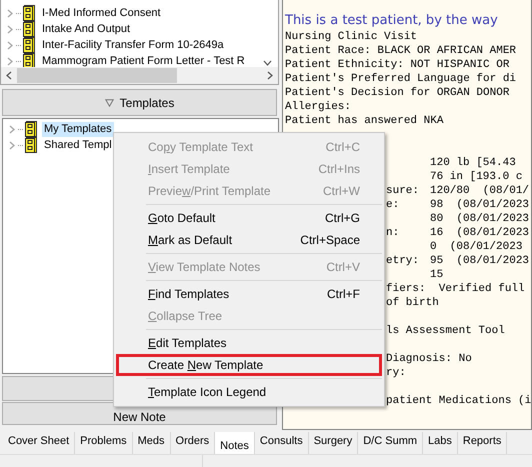 This screenshot has width=532, height=467. Describe the element at coordinates (86, 29) in the screenshot. I see `tree-item: Intake And Output` at that location.